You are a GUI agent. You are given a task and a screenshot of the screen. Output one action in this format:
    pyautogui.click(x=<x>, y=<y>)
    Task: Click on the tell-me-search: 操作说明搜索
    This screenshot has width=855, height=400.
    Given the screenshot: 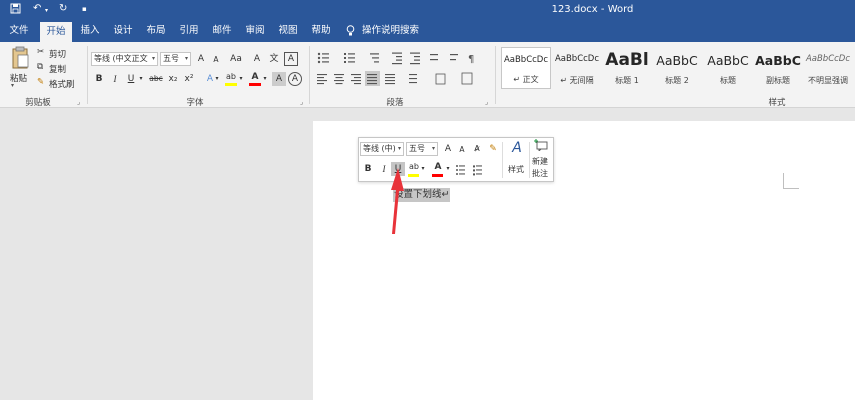 What is the action you would take?
    pyautogui.click(x=392, y=31)
    